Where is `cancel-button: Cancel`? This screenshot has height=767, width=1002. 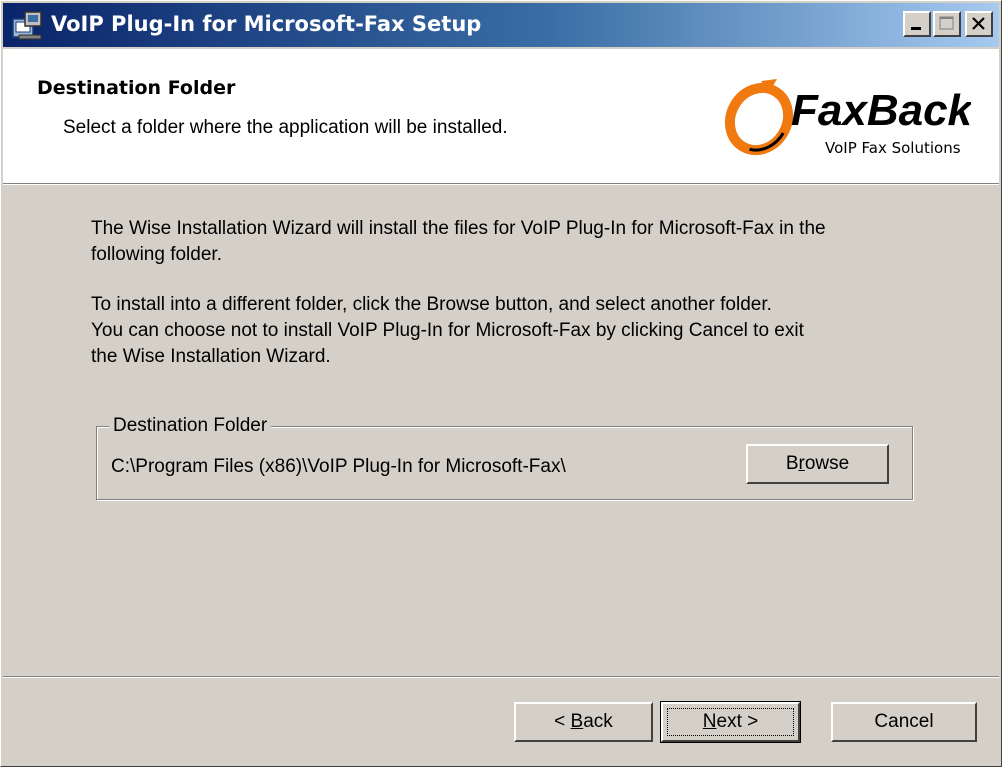 cancel-button: Cancel is located at coordinates (904, 722).